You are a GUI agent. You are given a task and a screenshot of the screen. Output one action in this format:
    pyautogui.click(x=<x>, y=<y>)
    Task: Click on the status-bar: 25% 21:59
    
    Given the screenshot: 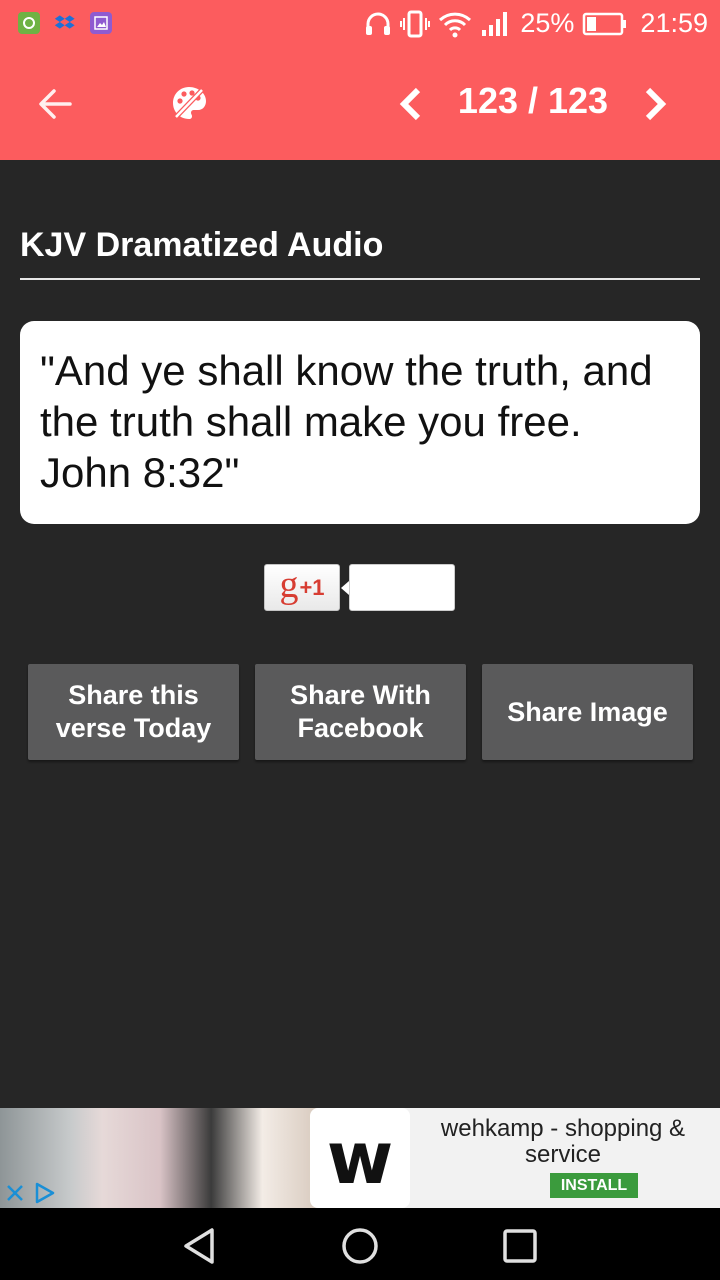 What is the action you would take?
    pyautogui.click(x=360, y=25)
    